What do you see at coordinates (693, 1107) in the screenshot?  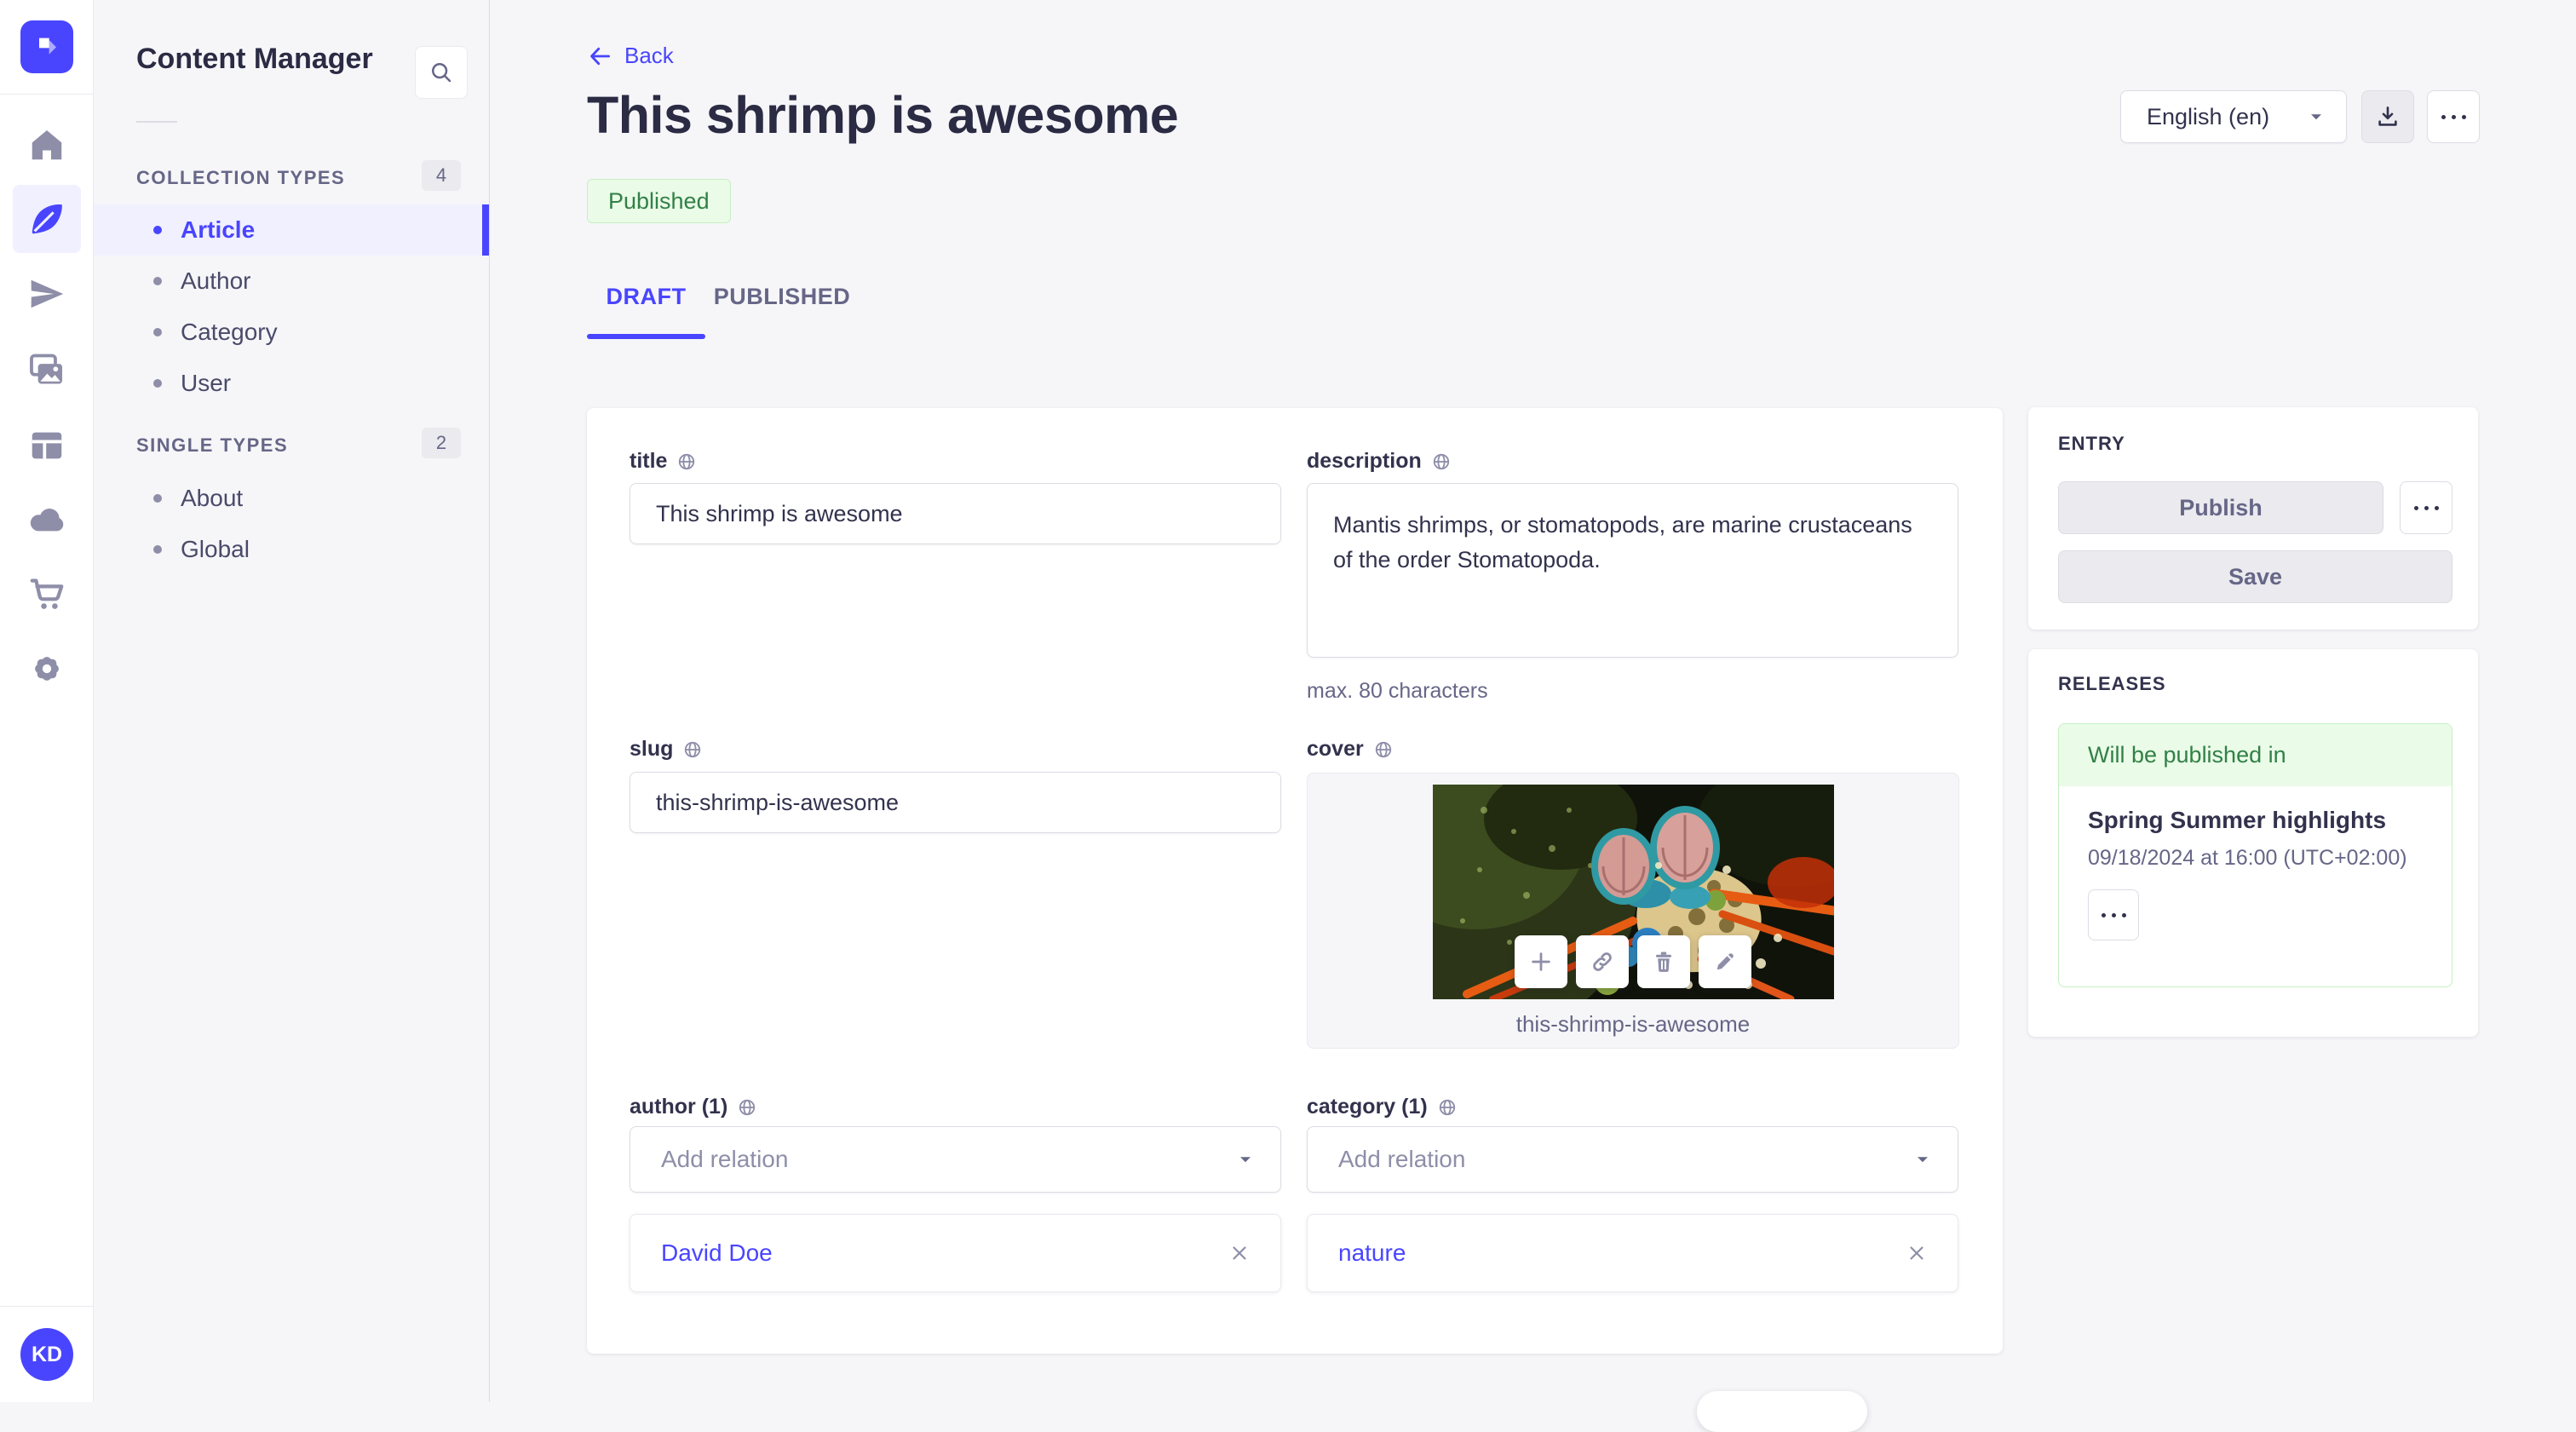 I see `field-label-author: author (1)` at bounding box center [693, 1107].